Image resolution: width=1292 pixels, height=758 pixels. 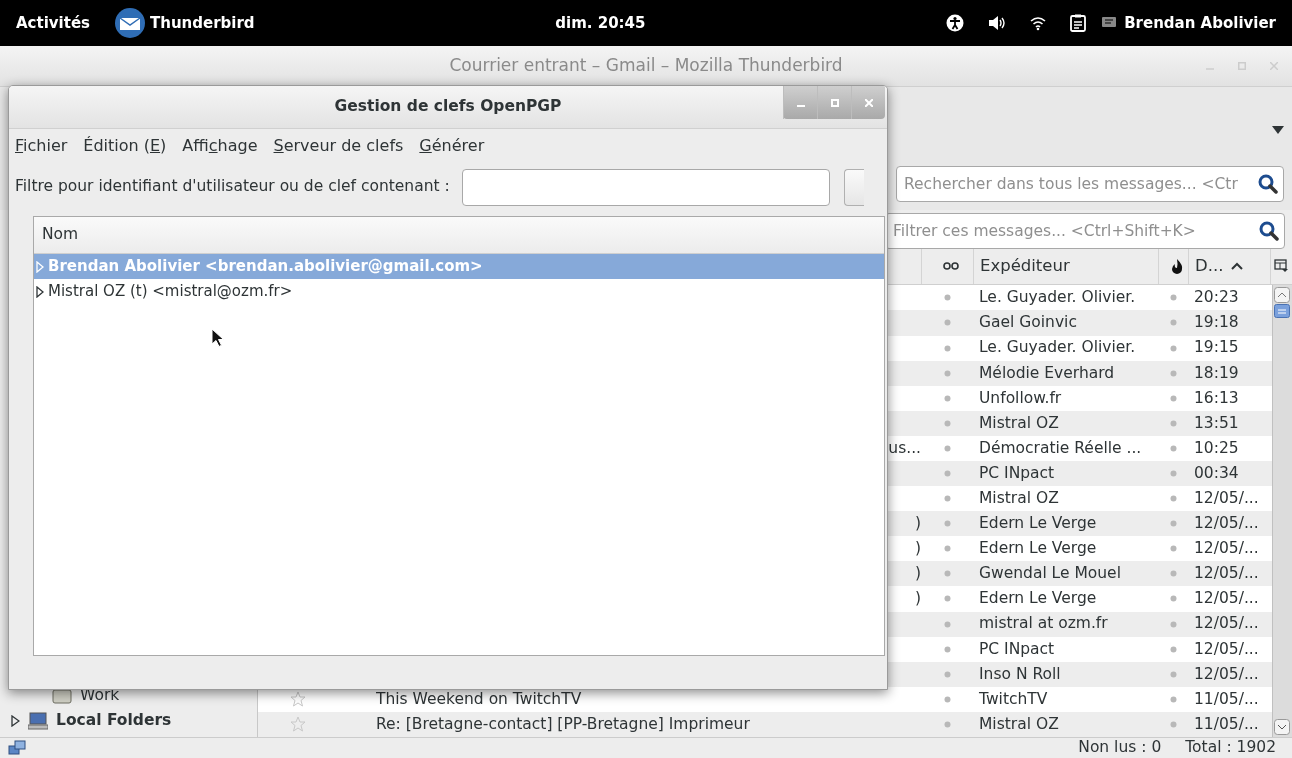 I want to click on user-menu: Brendan Abolivier, so click(x=1189, y=23).